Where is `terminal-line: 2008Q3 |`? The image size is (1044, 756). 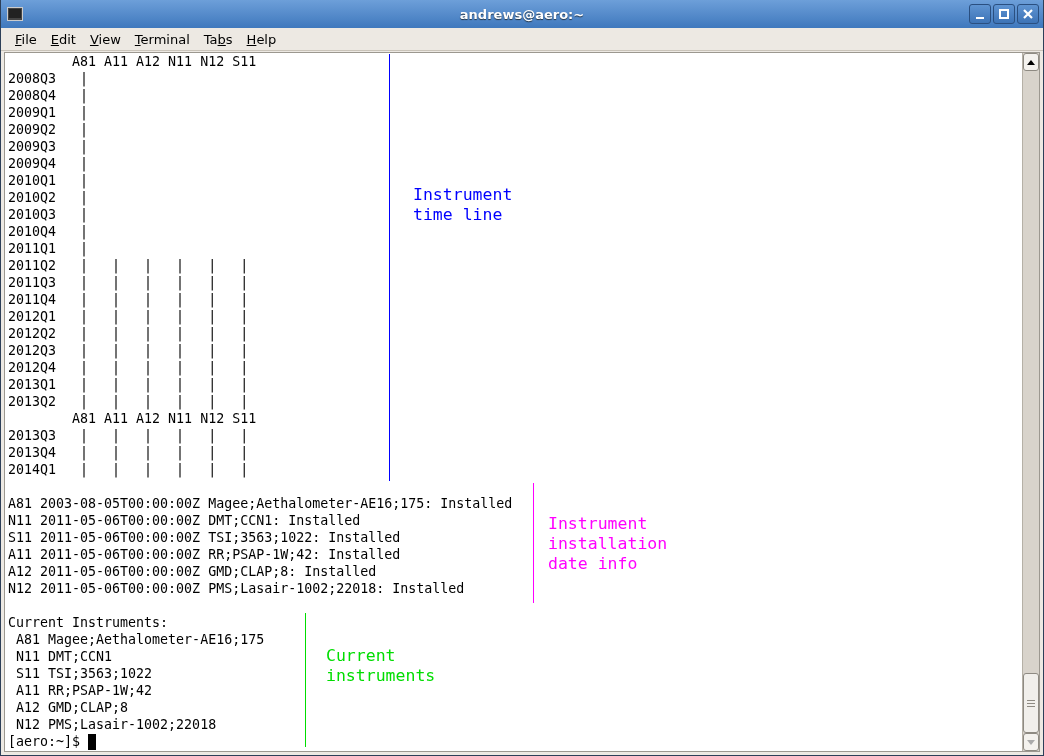 terminal-line: 2008Q3 | is located at coordinates (48, 78).